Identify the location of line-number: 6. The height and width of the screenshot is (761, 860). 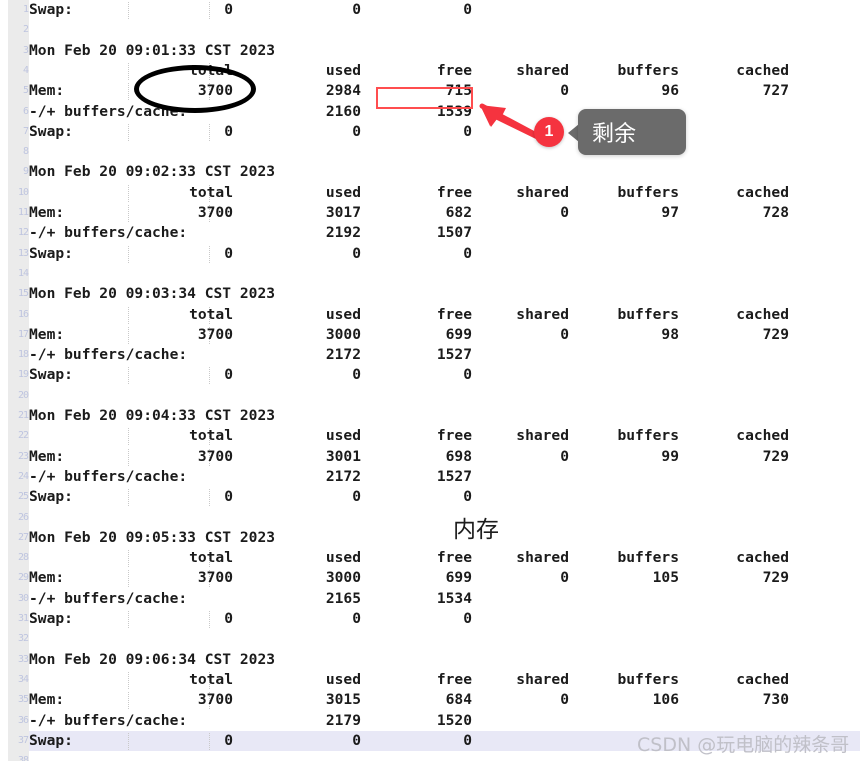
(25, 111).